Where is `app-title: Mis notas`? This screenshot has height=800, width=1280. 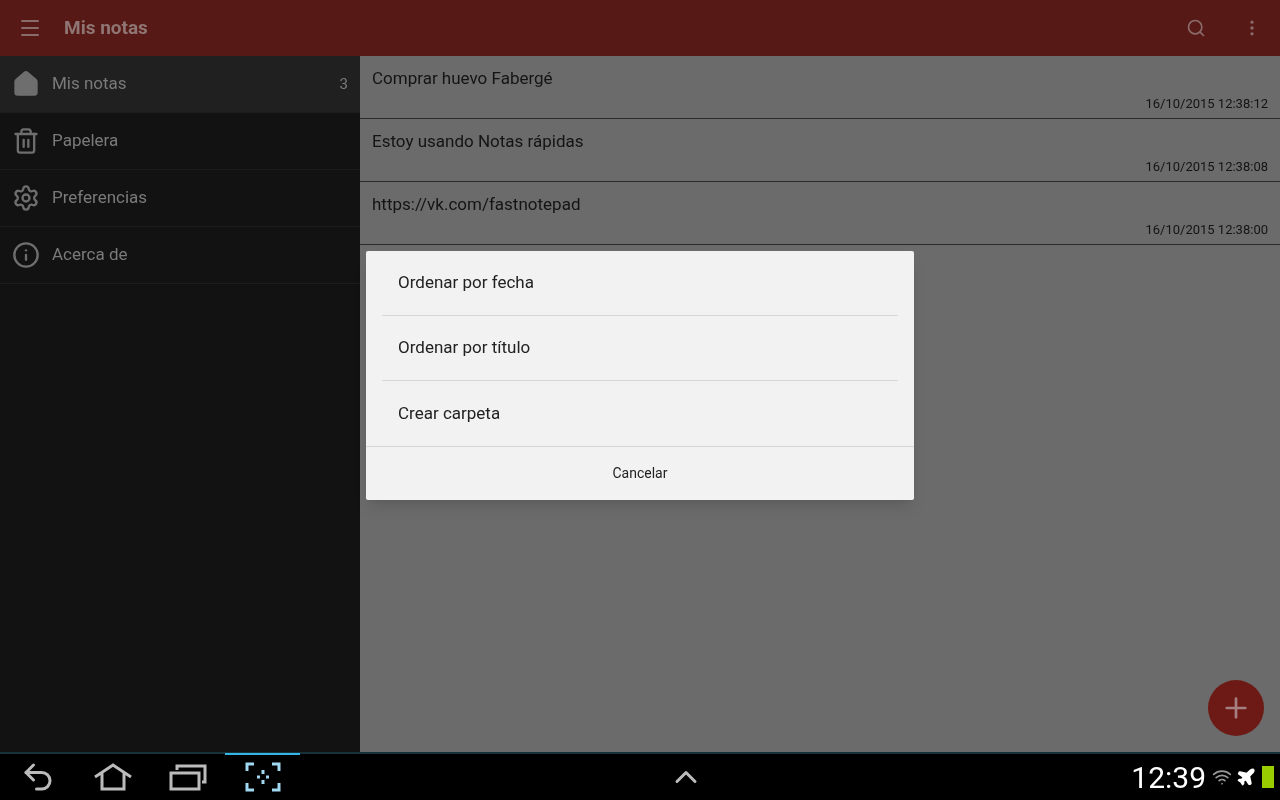
app-title: Mis notas is located at coordinates (106, 27).